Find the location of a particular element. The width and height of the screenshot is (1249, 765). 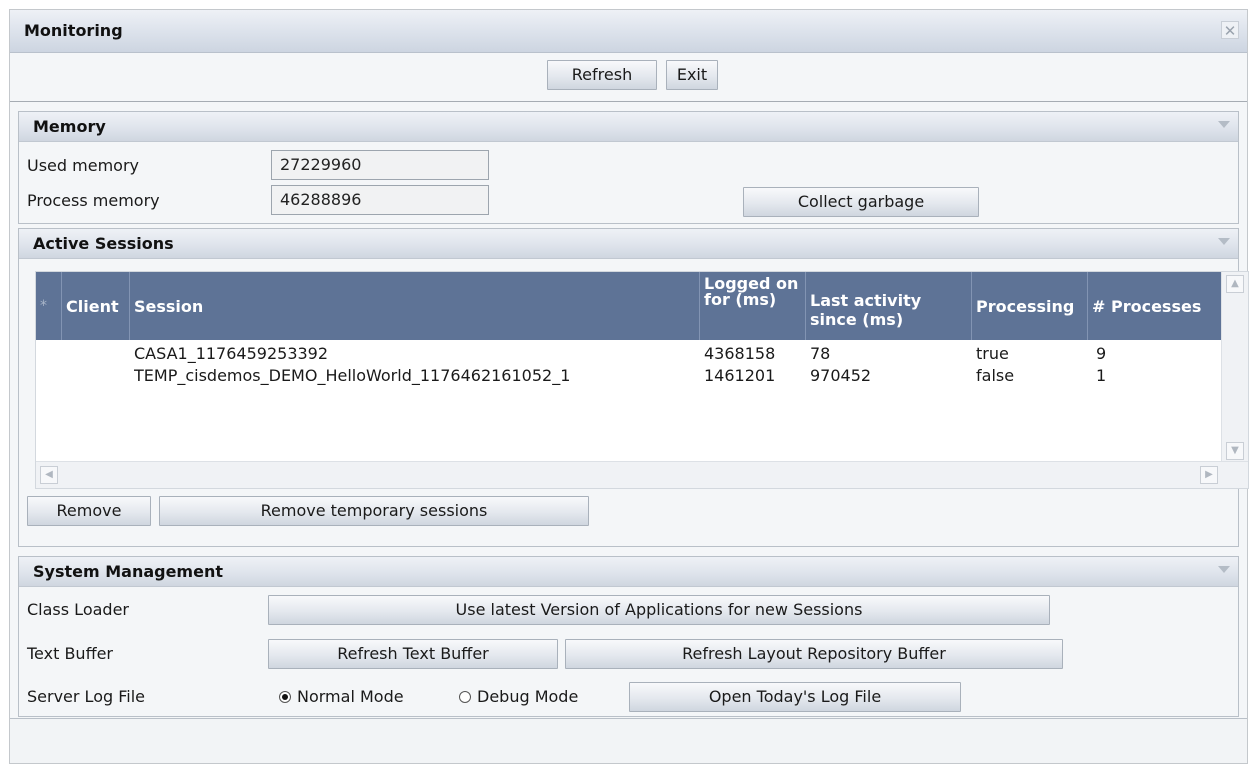

arrow-left-icon: ◀ is located at coordinates (49, 475).